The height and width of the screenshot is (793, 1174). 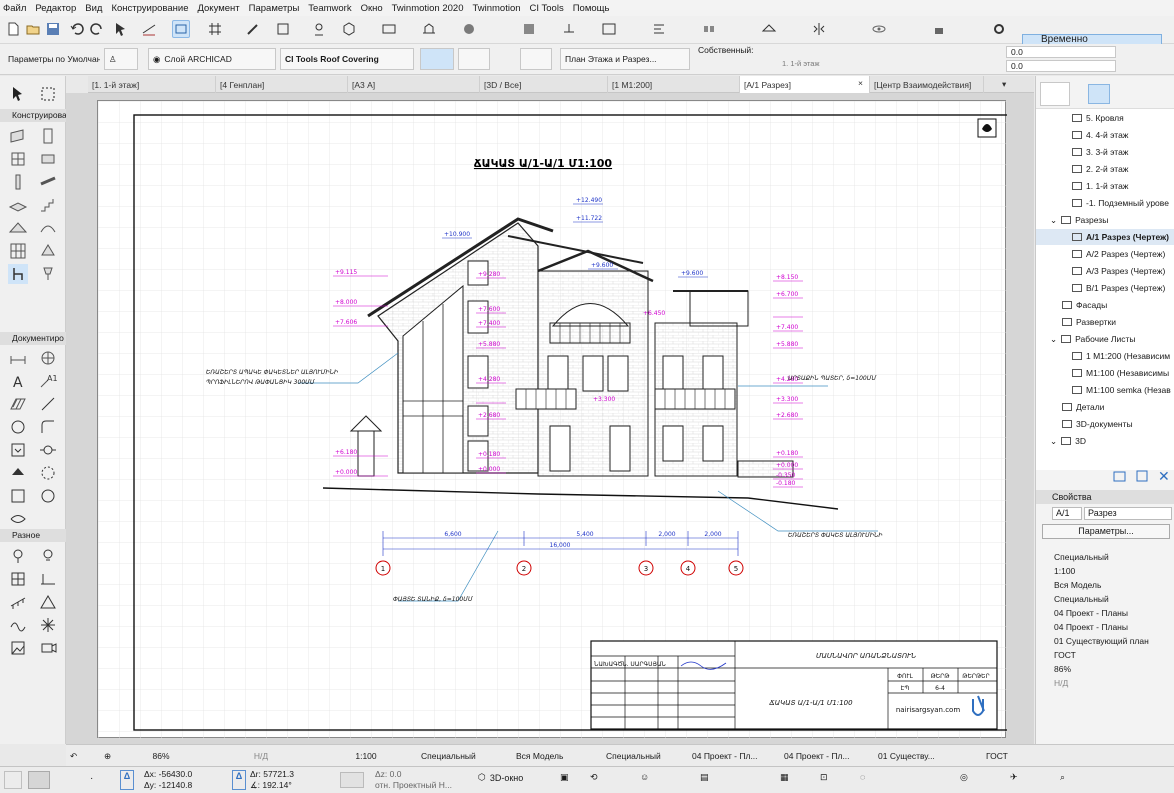 What do you see at coordinates (1123, 94) in the screenshot?
I see `layout-book-button` at bounding box center [1123, 94].